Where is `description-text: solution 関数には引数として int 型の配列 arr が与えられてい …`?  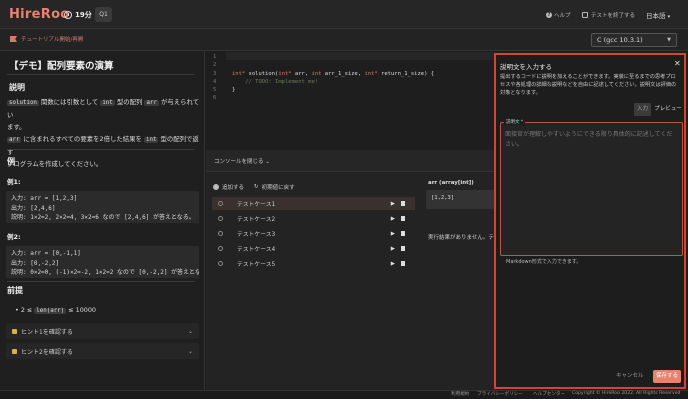 description-text: solution 関数には引数として int 型の配列 arr が与えられてい … is located at coordinates (104, 133).